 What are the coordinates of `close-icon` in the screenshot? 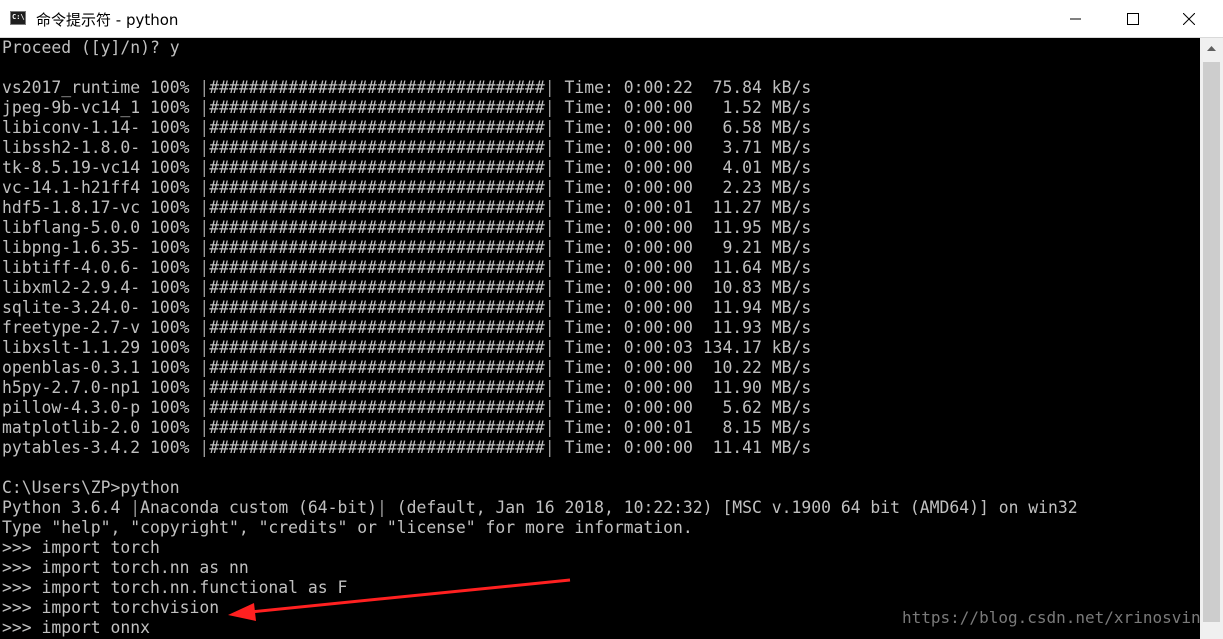 It's located at (1189, 19).